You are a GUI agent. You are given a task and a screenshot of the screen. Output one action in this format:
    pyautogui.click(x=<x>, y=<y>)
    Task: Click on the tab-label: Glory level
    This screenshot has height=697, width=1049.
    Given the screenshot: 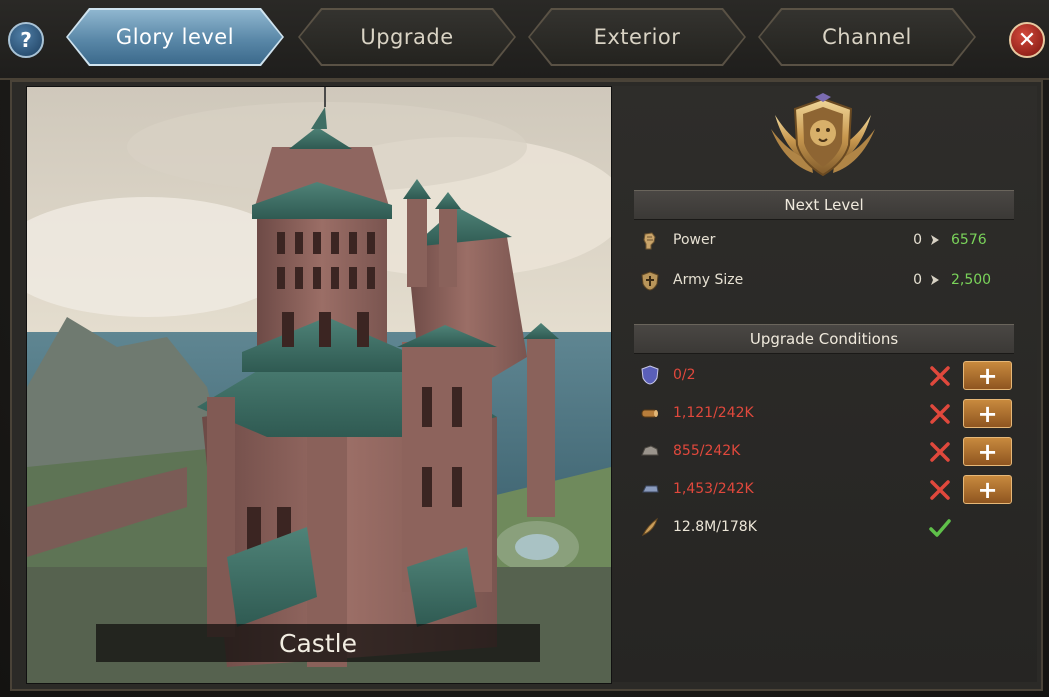 What is the action you would take?
    pyautogui.click(x=175, y=37)
    